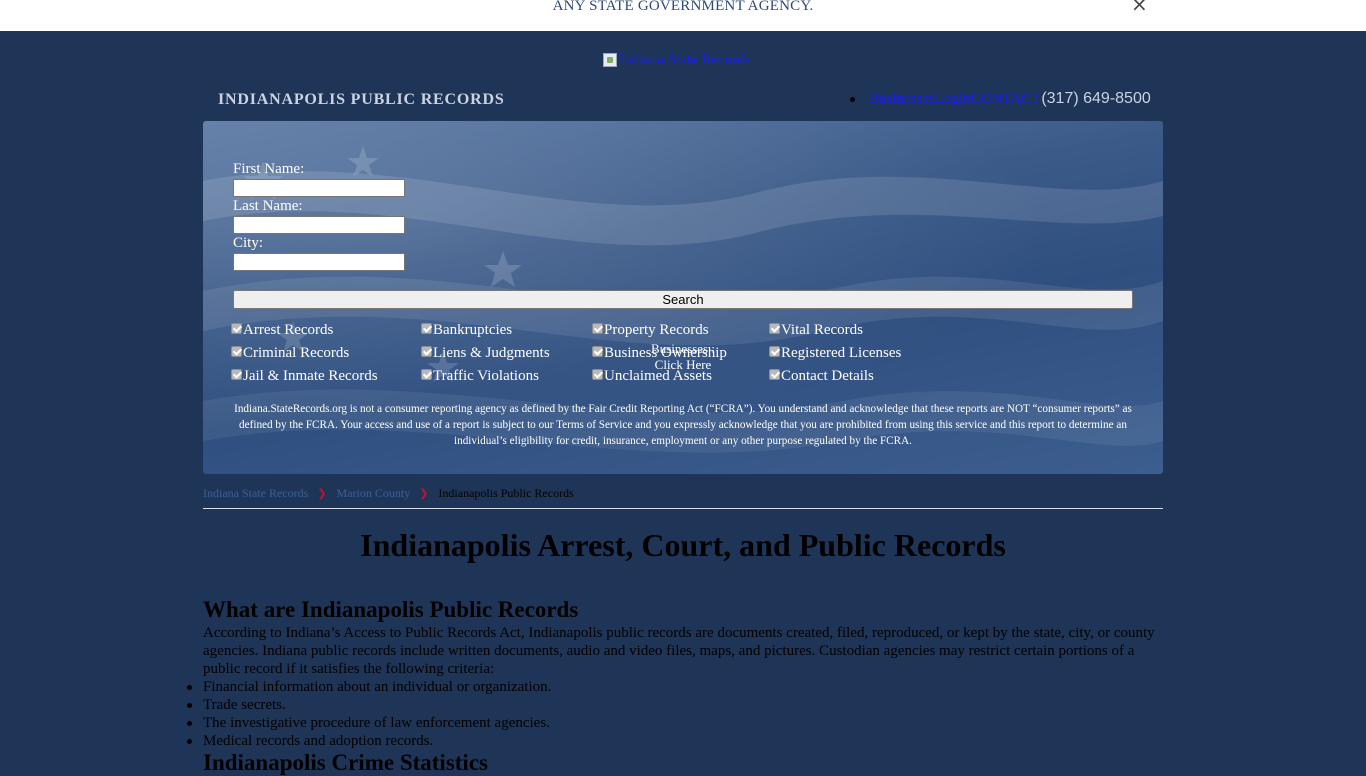 The image size is (1366, 776). I want to click on city-label: City:, so click(248, 243).